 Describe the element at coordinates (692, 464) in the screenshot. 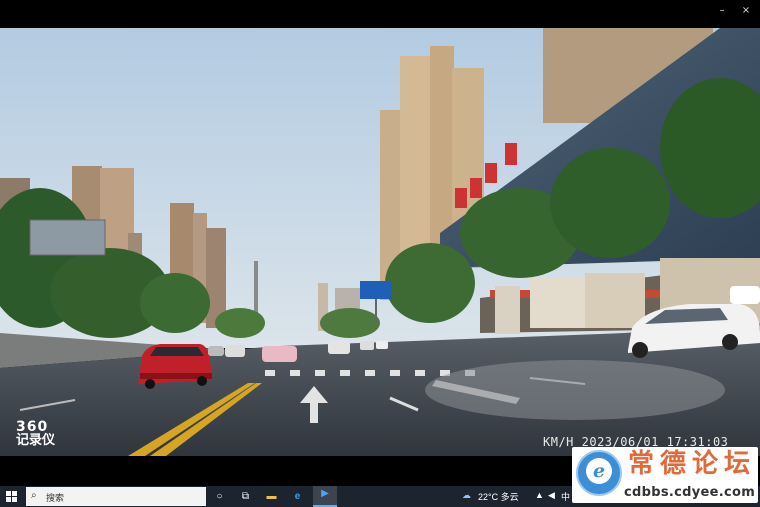

I see `forum-title: 常德论坛` at that location.